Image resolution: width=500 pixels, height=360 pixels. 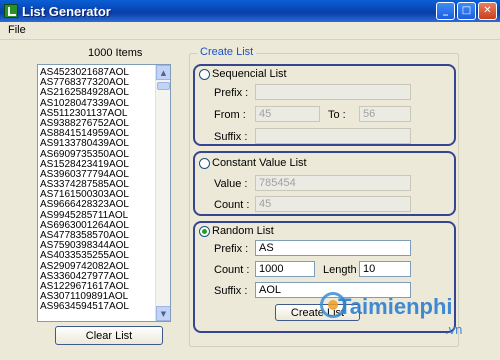 I want to click on maximize-icon: □, so click(x=466, y=11).